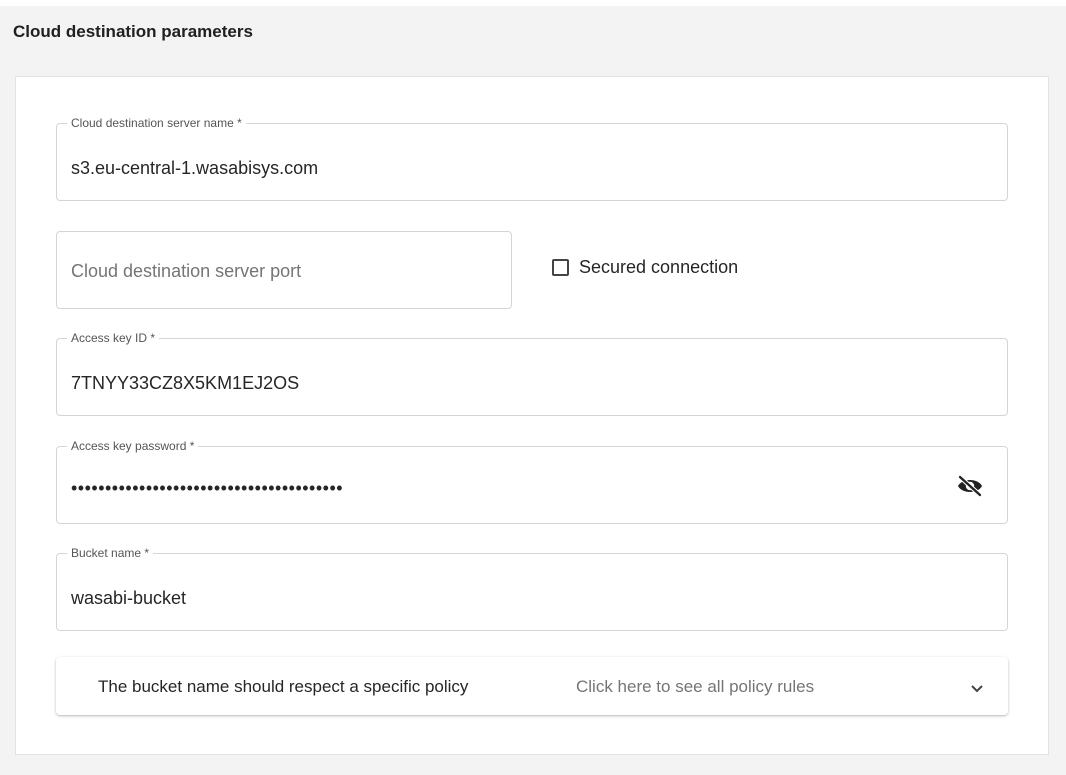 This screenshot has height=775, width=1066. I want to click on access-key-id-value: 7TNYY33CZ8X5KM1EJ2OS, so click(185, 383).